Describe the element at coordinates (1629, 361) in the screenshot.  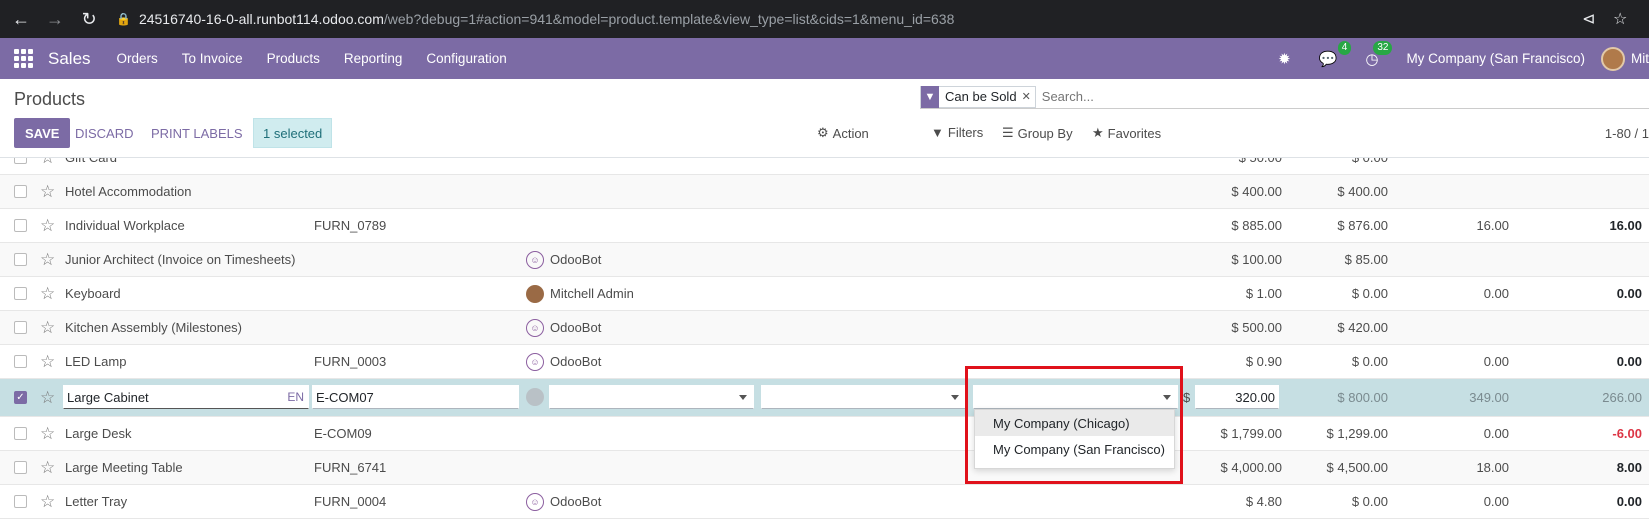
I see `forecasted-quantity: 0.00` at that location.